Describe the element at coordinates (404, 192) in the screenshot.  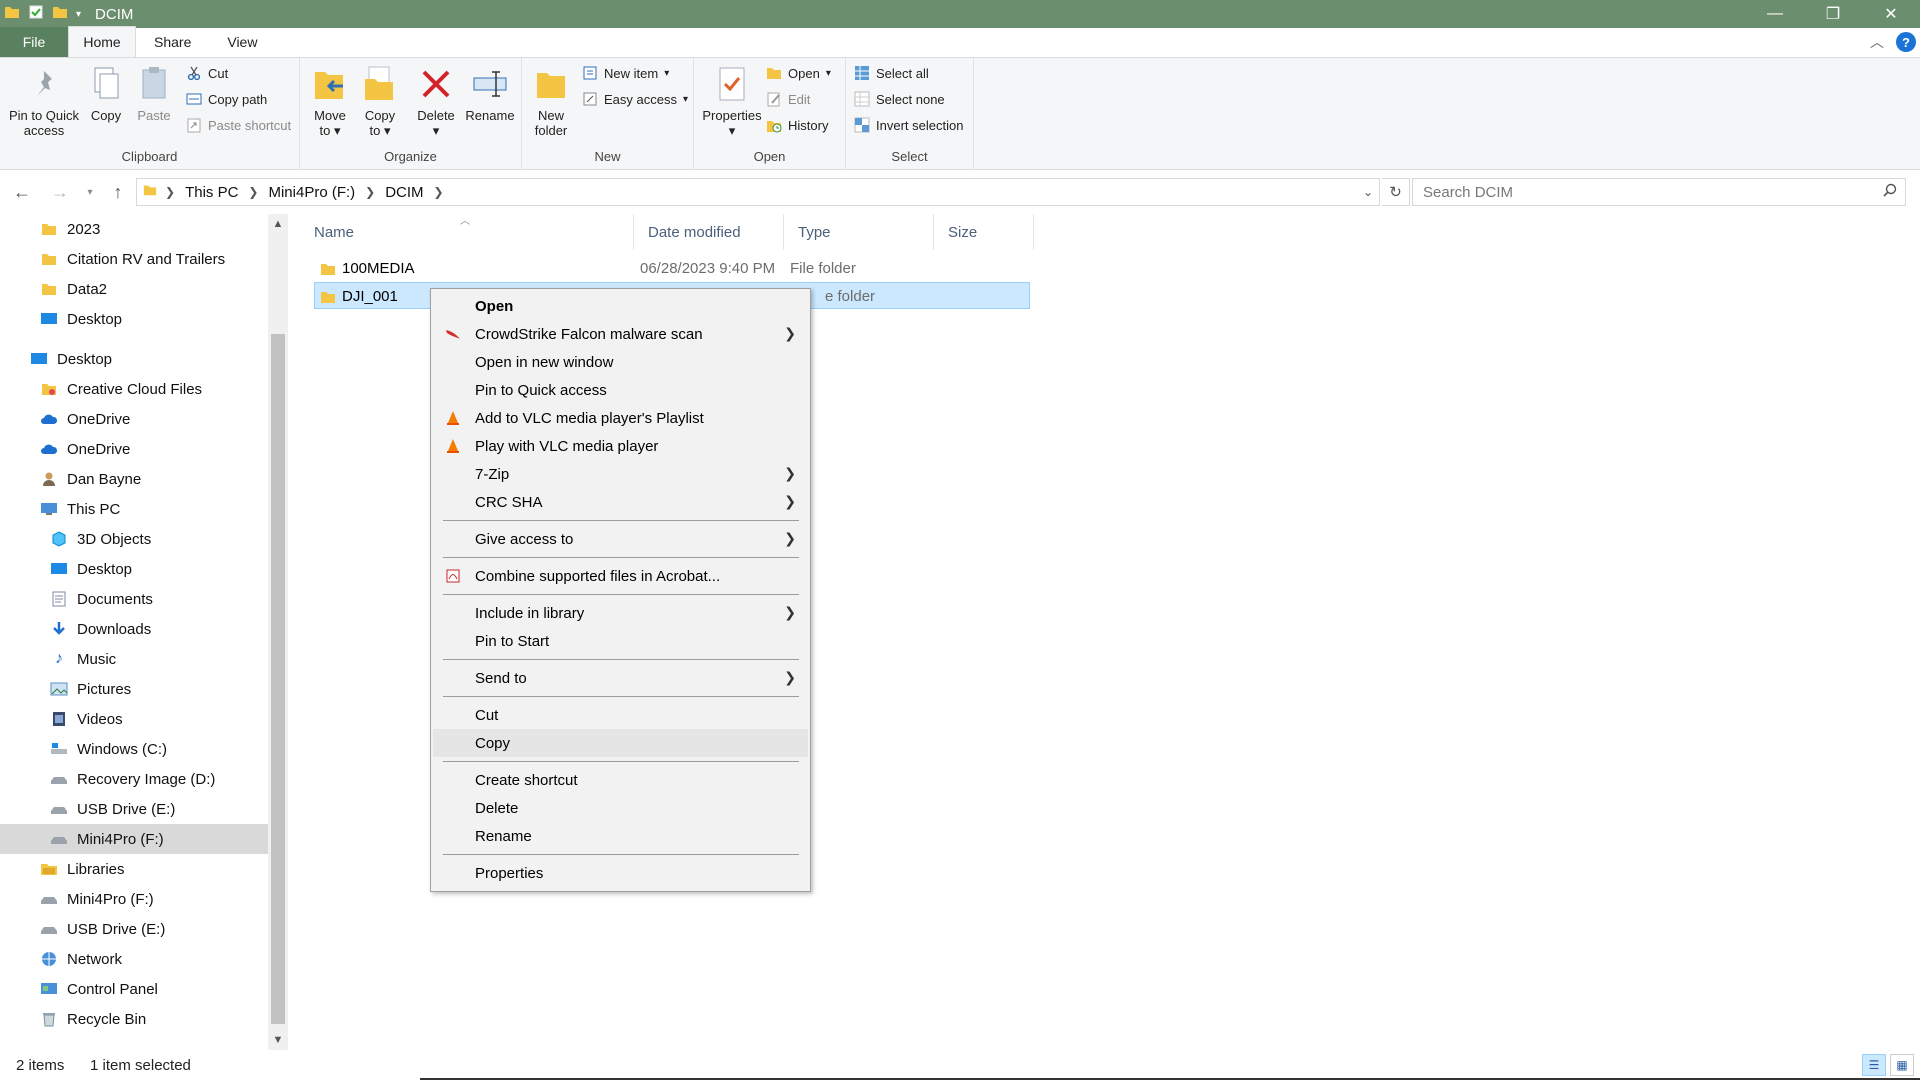
I see `breadcrumb-dcim: DCIM` at that location.